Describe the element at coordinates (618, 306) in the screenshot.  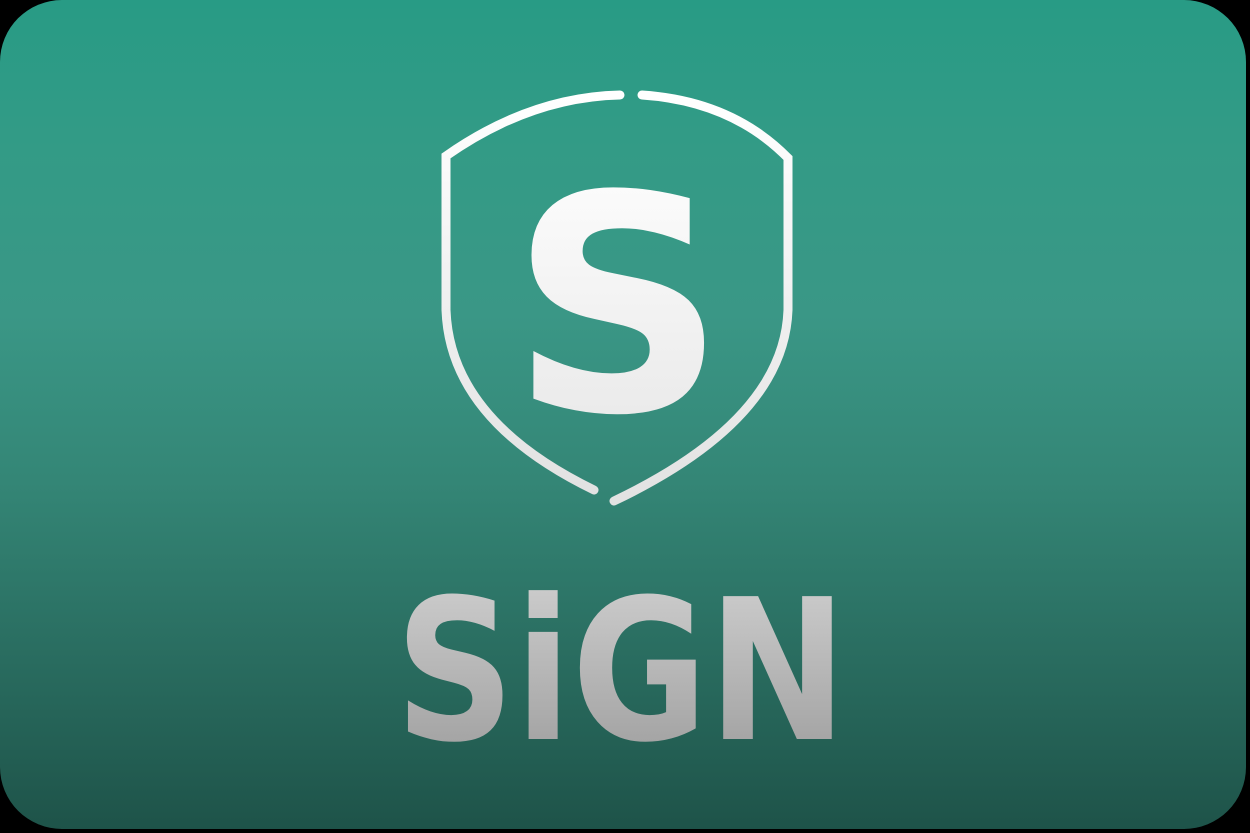
I see `emblem-letter: S` at that location.